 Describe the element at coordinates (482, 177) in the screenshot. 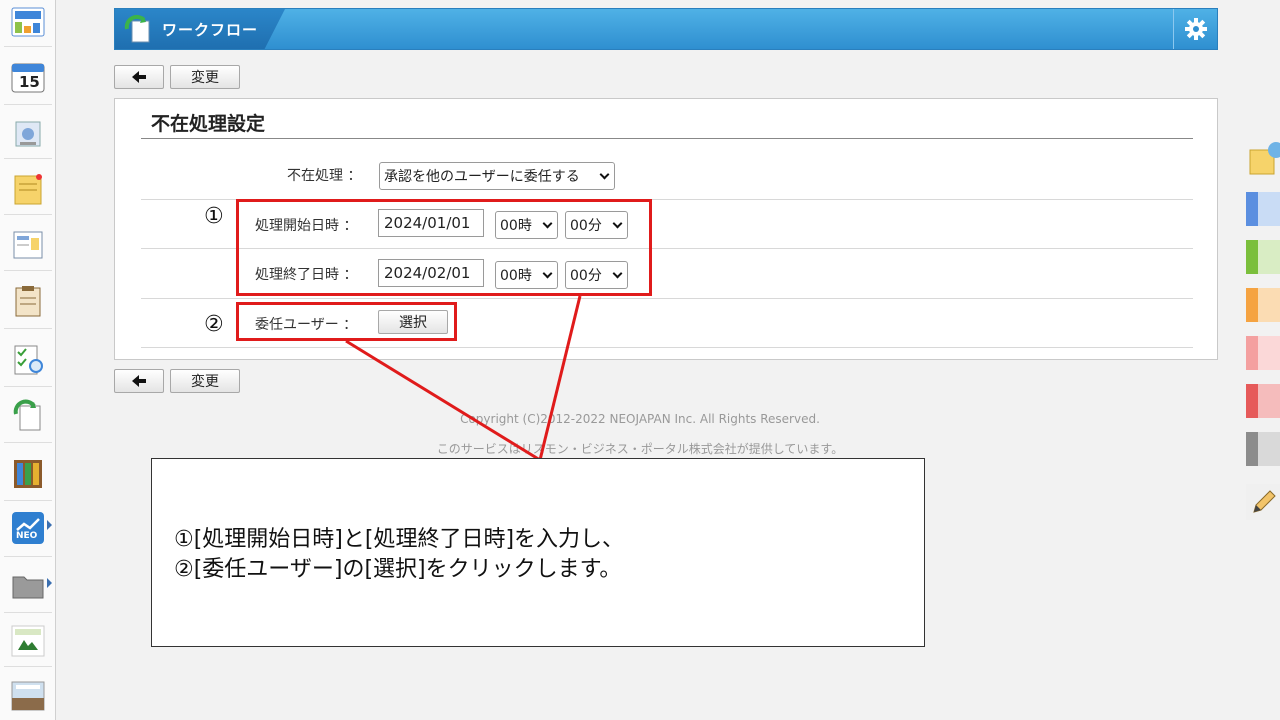

I see `absence-select-value: 承認を他のユーザーに委任する` at that location.